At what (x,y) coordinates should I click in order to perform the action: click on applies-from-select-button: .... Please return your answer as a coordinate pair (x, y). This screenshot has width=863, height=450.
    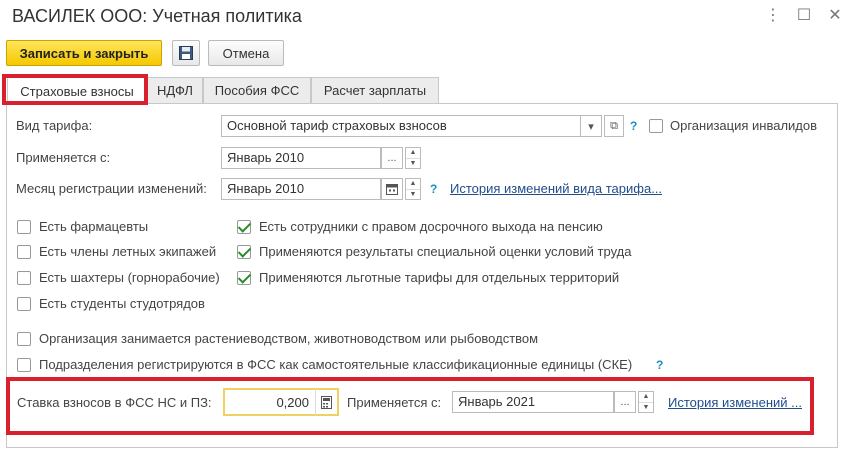
    Looking at the image, I should click on (392, 158).